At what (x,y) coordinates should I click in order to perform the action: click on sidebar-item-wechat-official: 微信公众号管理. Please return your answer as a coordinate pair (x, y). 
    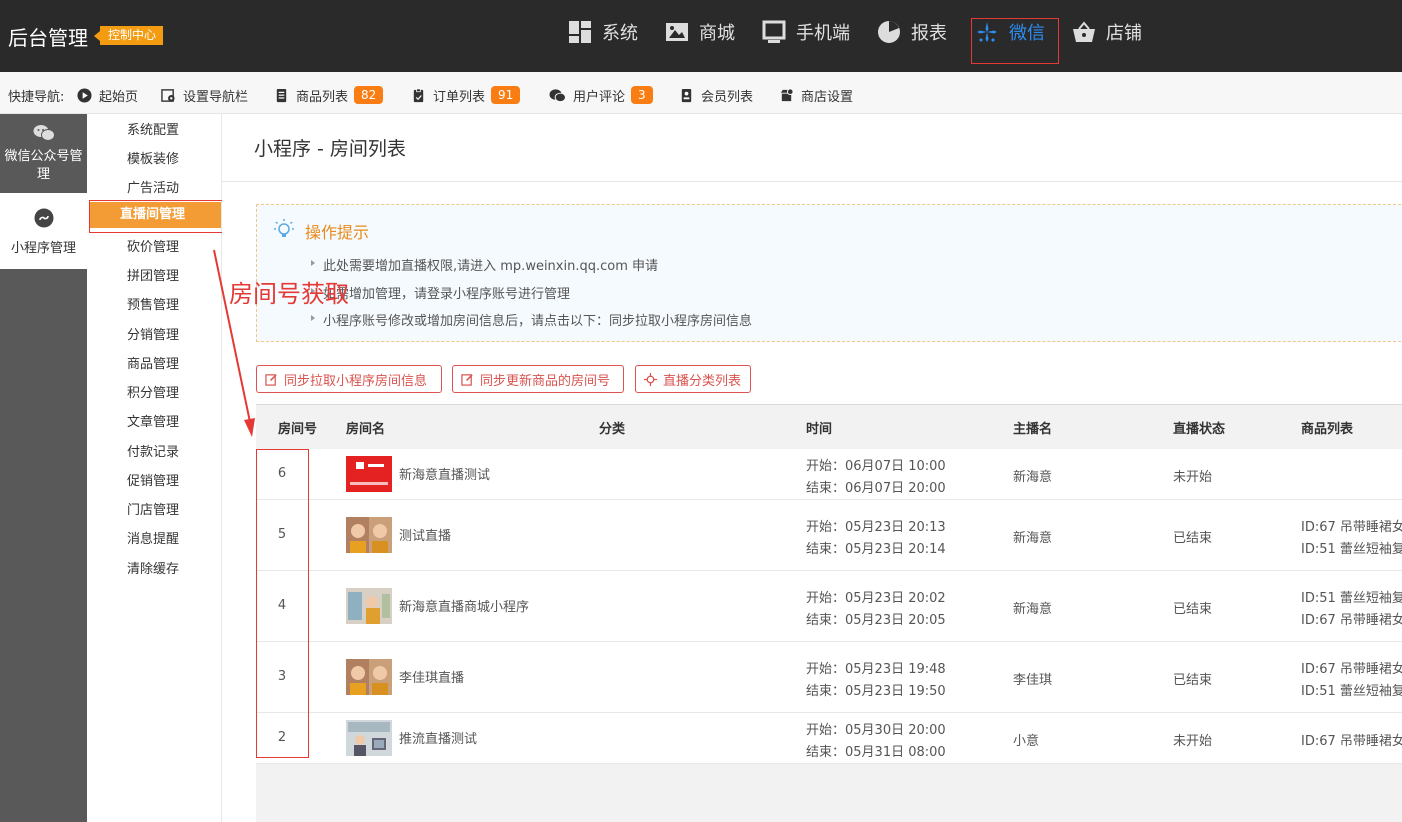
    Looking at the image, I should click on (43, 152).